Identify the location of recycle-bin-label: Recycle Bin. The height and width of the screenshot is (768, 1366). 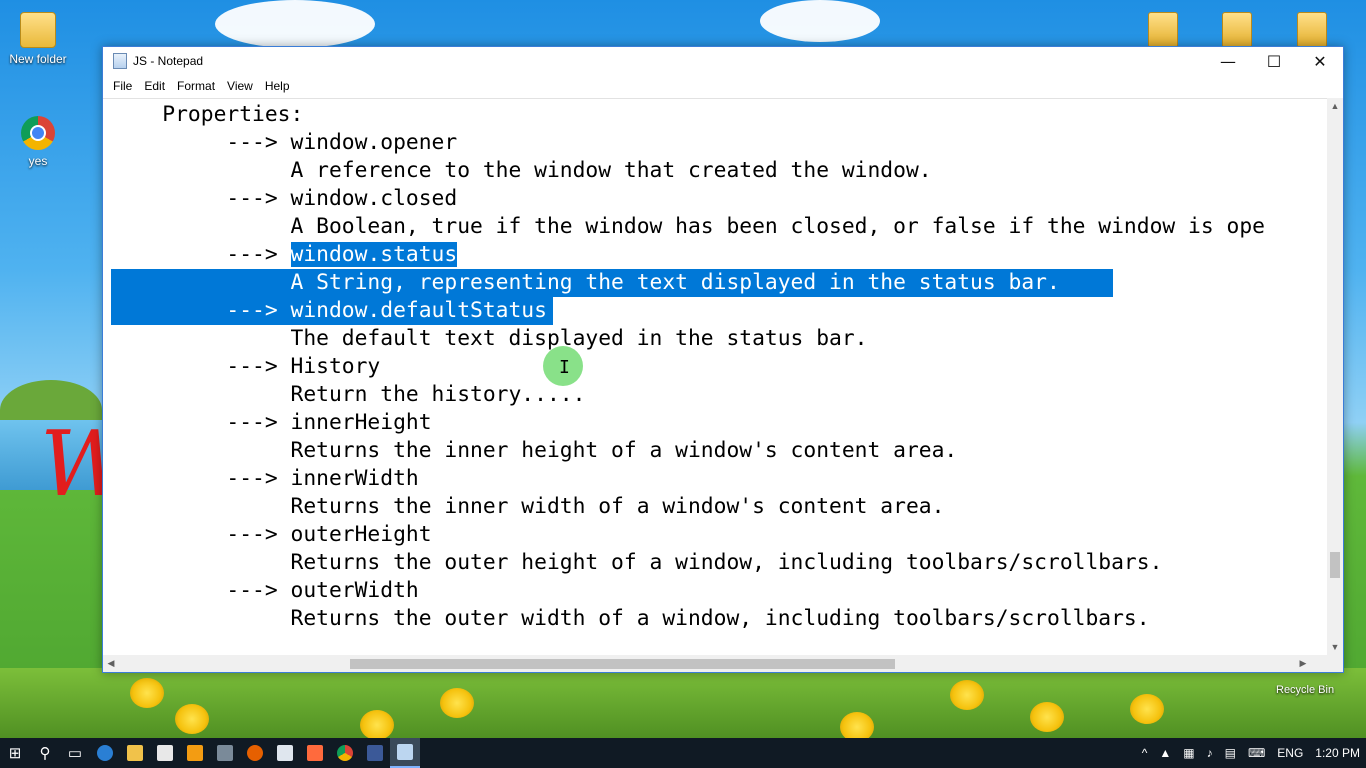
(1305, 690).